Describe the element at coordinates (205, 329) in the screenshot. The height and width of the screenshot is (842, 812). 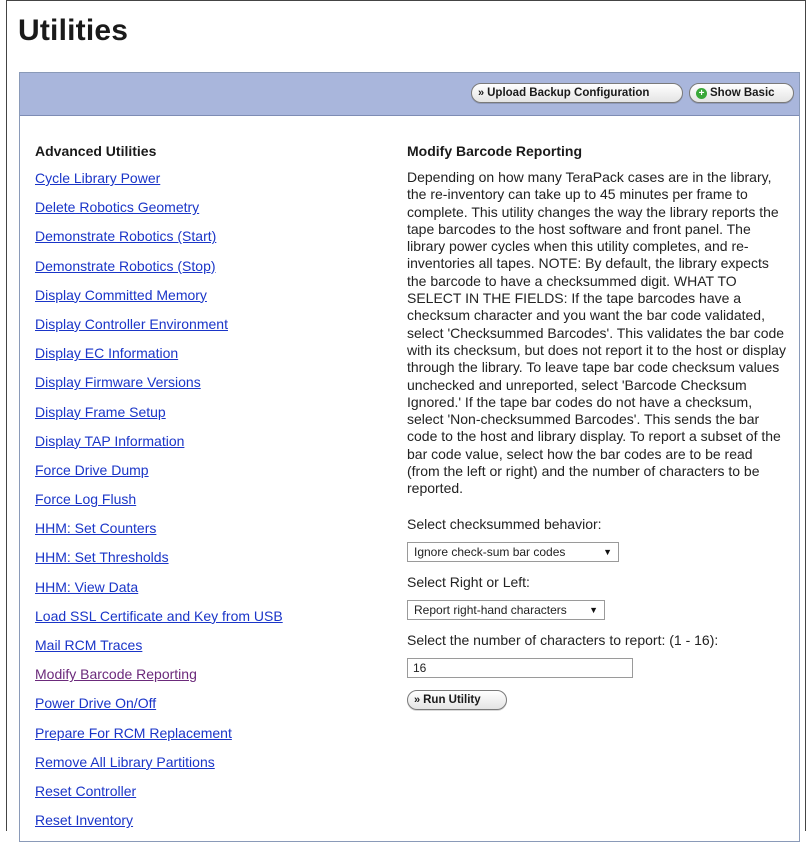
I see `utility-link-display-controller-environment: Display Controller Environment` at that location.